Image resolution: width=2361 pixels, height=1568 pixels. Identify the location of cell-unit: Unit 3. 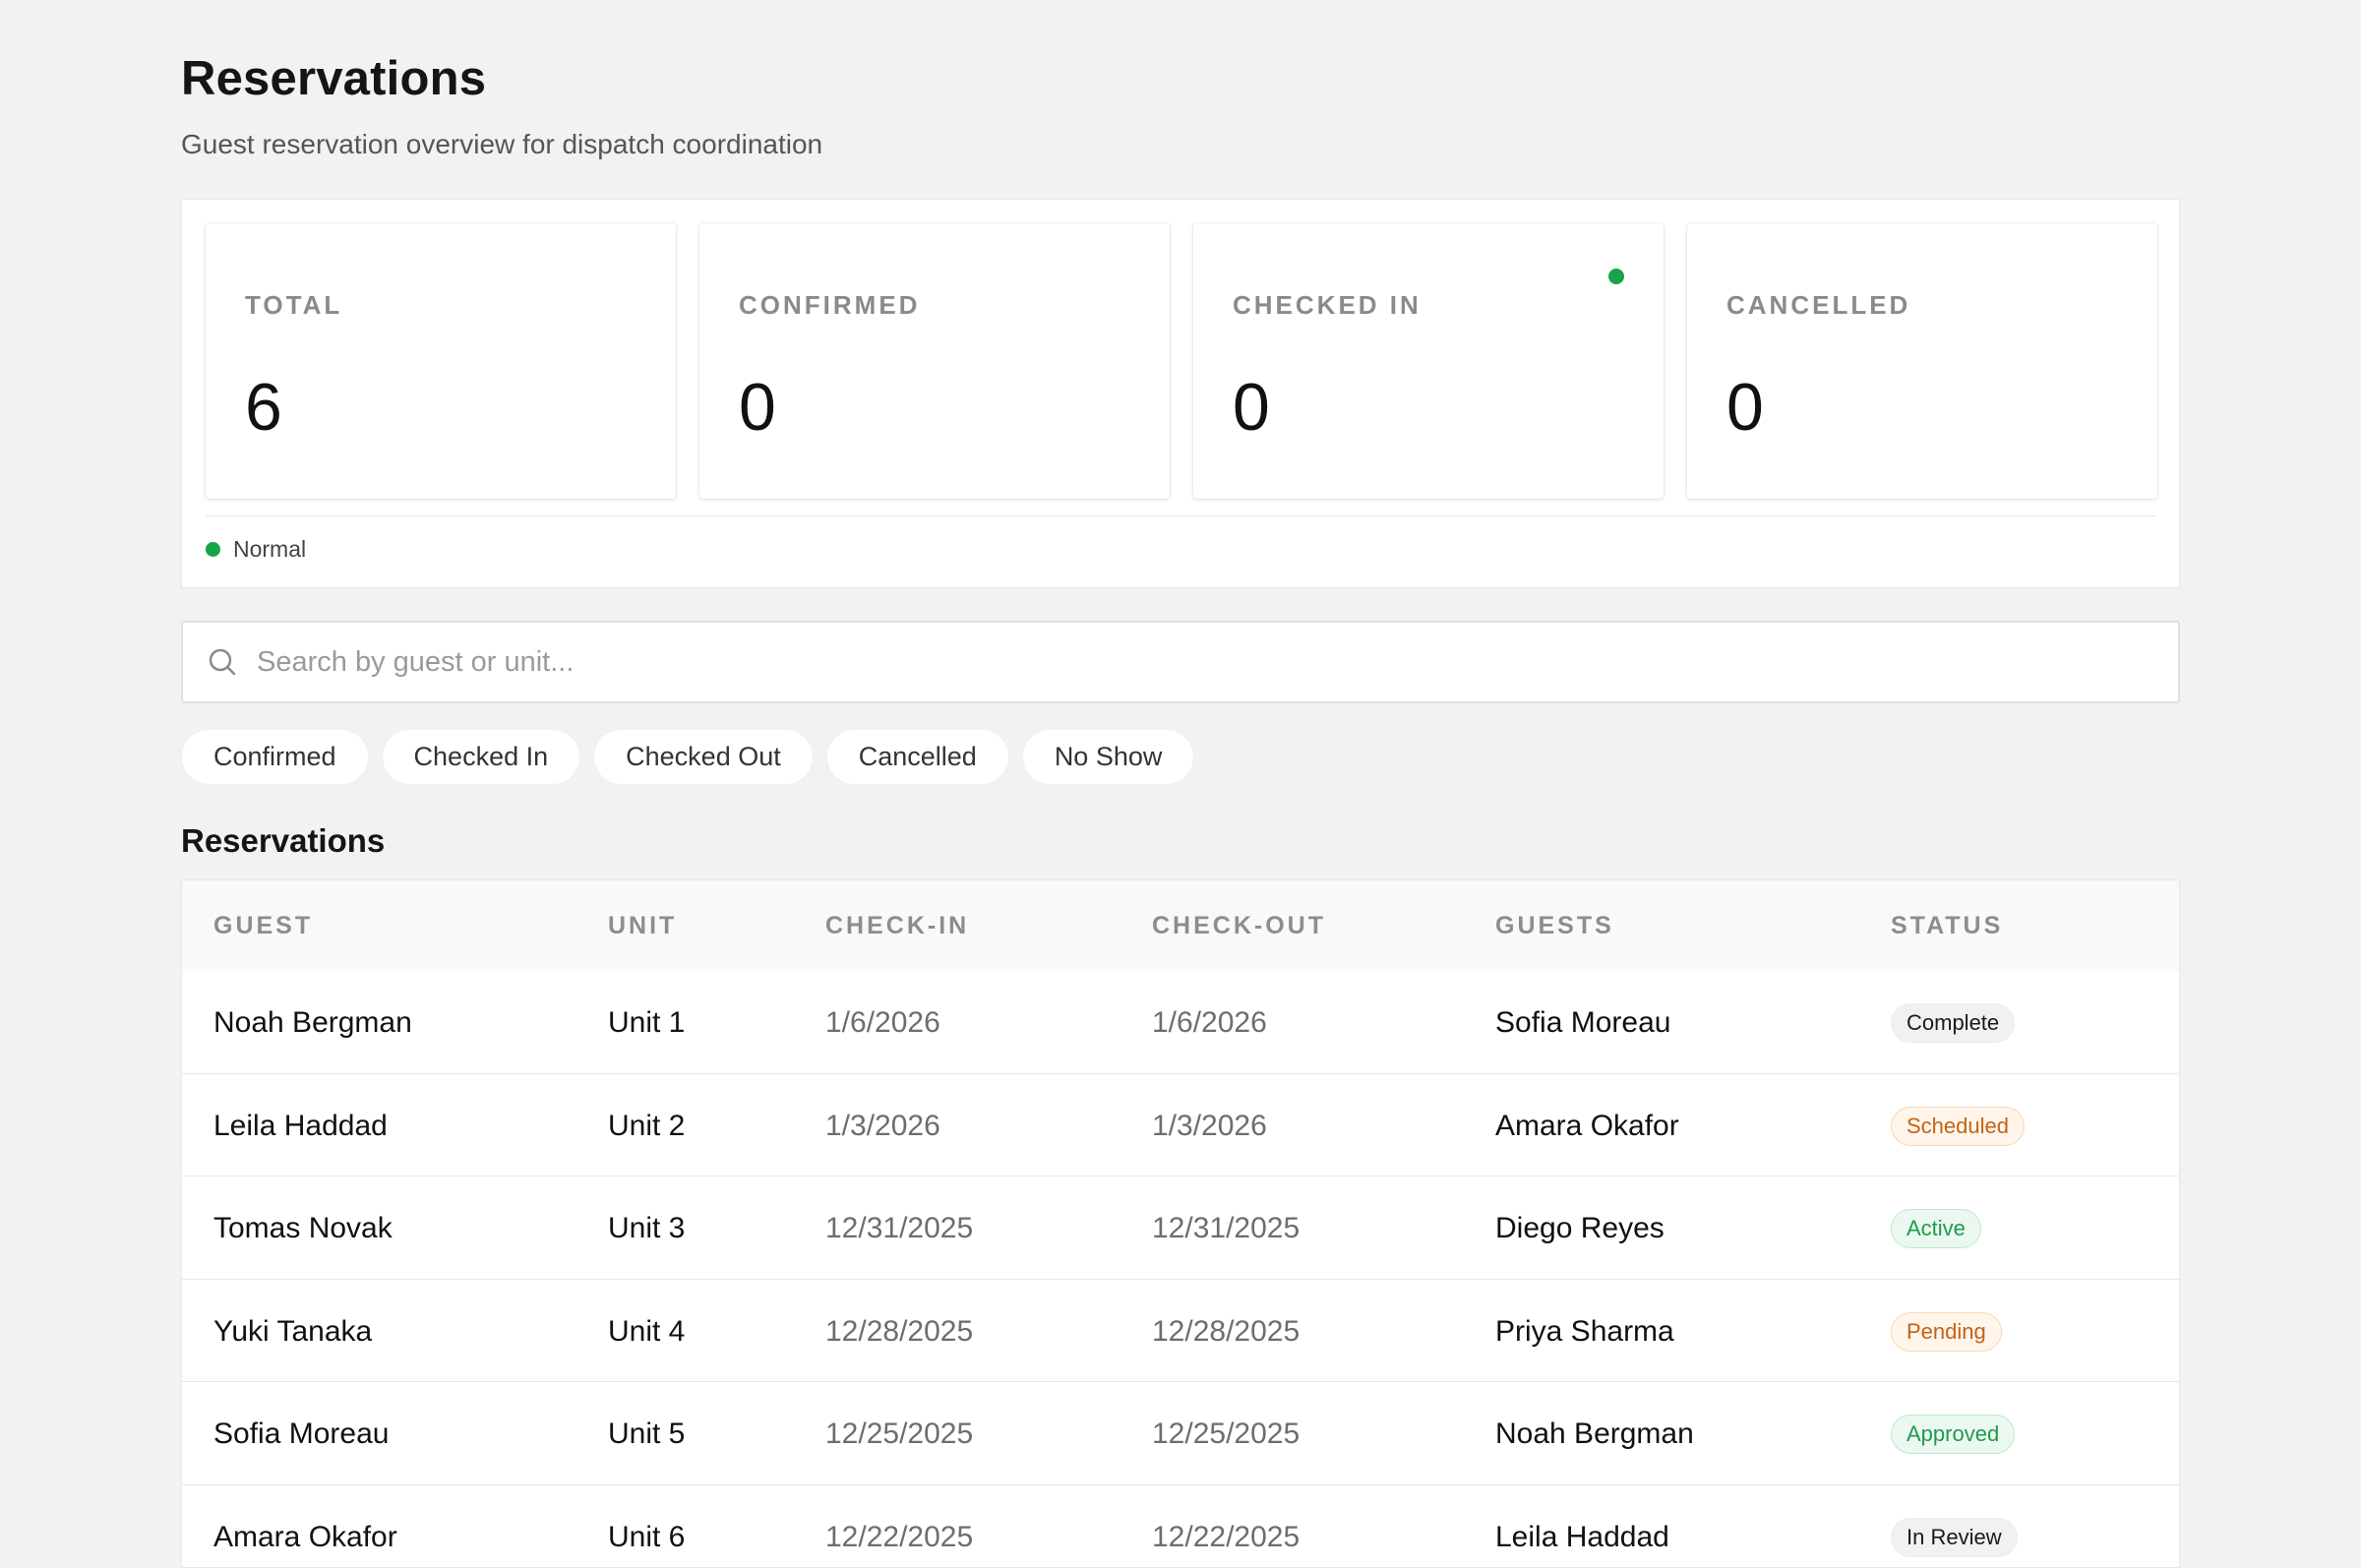
(647, 1228).